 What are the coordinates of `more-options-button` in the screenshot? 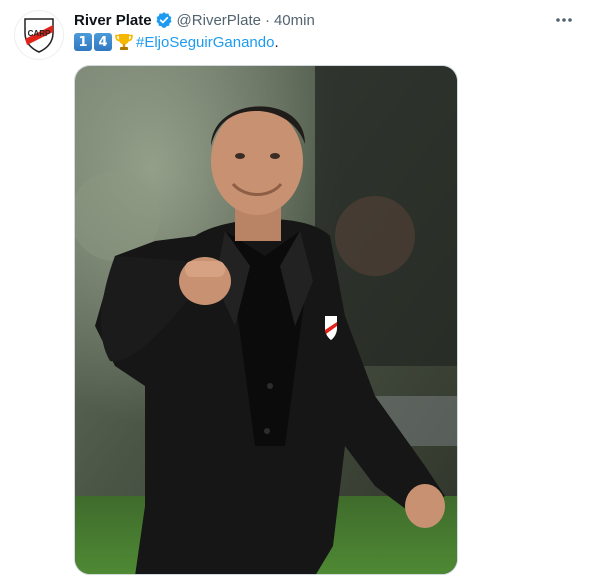 It's located at (564, 20).